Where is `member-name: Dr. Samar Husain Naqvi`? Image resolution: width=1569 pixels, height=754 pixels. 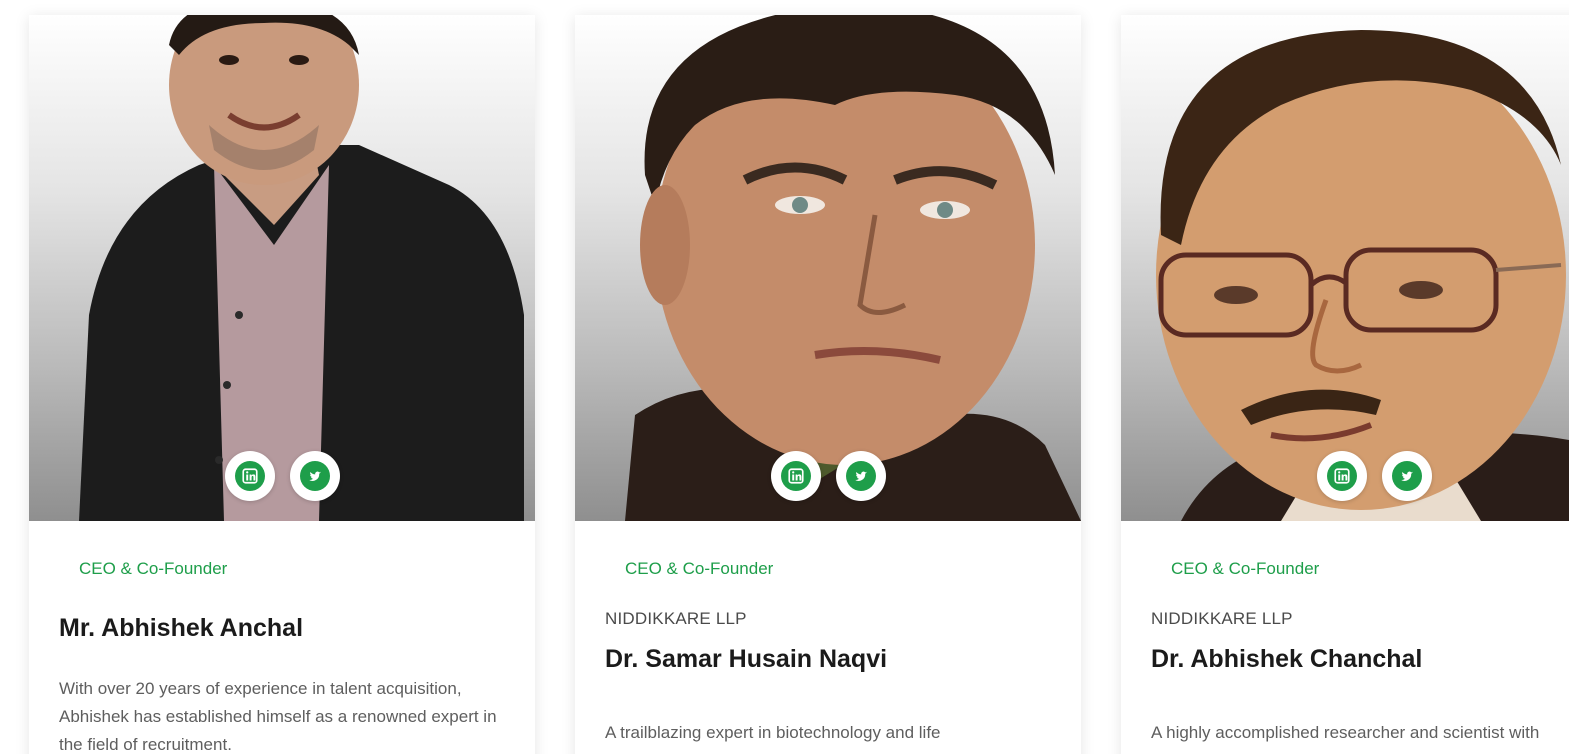
member-name: Dr. Samar Husain Naqvi is located at coordinates (746, 659).